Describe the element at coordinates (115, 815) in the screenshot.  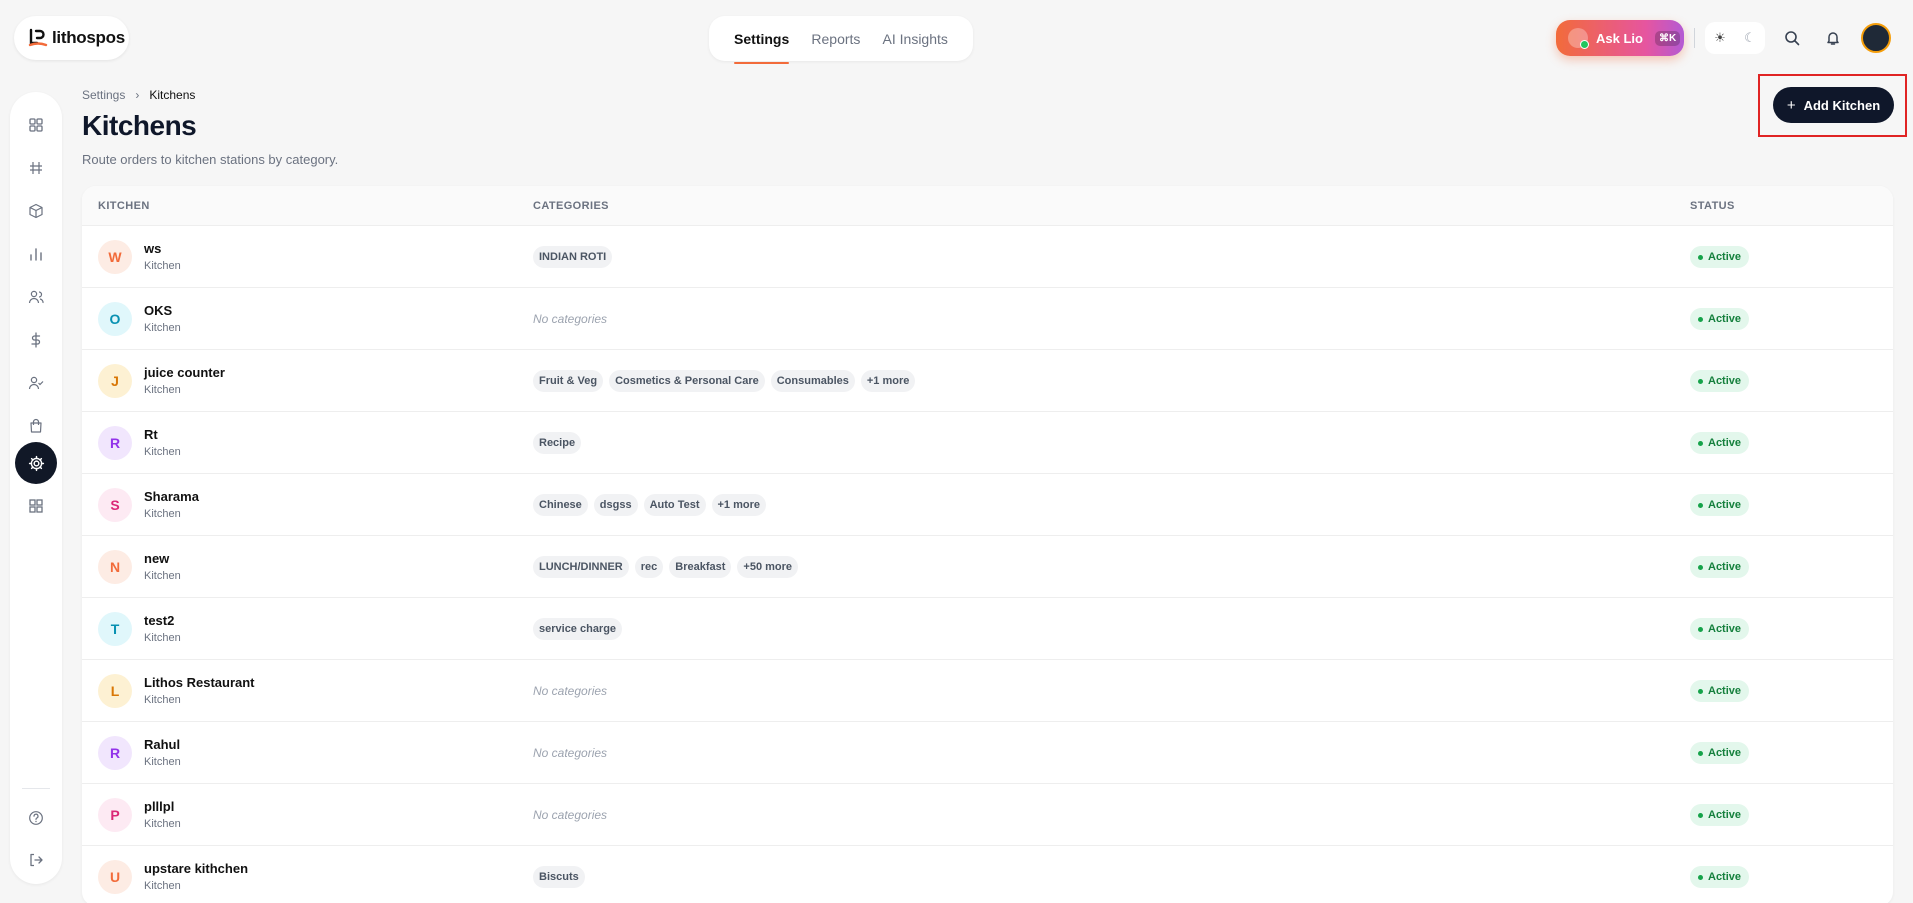
I see `kitchen-avatar: P` at that location.